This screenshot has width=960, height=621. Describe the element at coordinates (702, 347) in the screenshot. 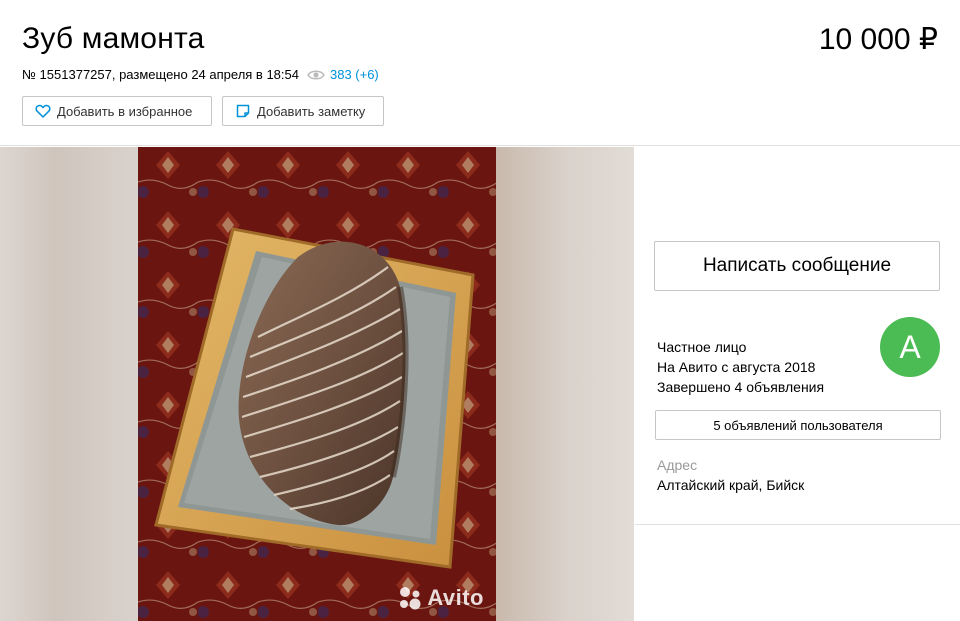

I see `seller-type: Частное лицо` at that location.